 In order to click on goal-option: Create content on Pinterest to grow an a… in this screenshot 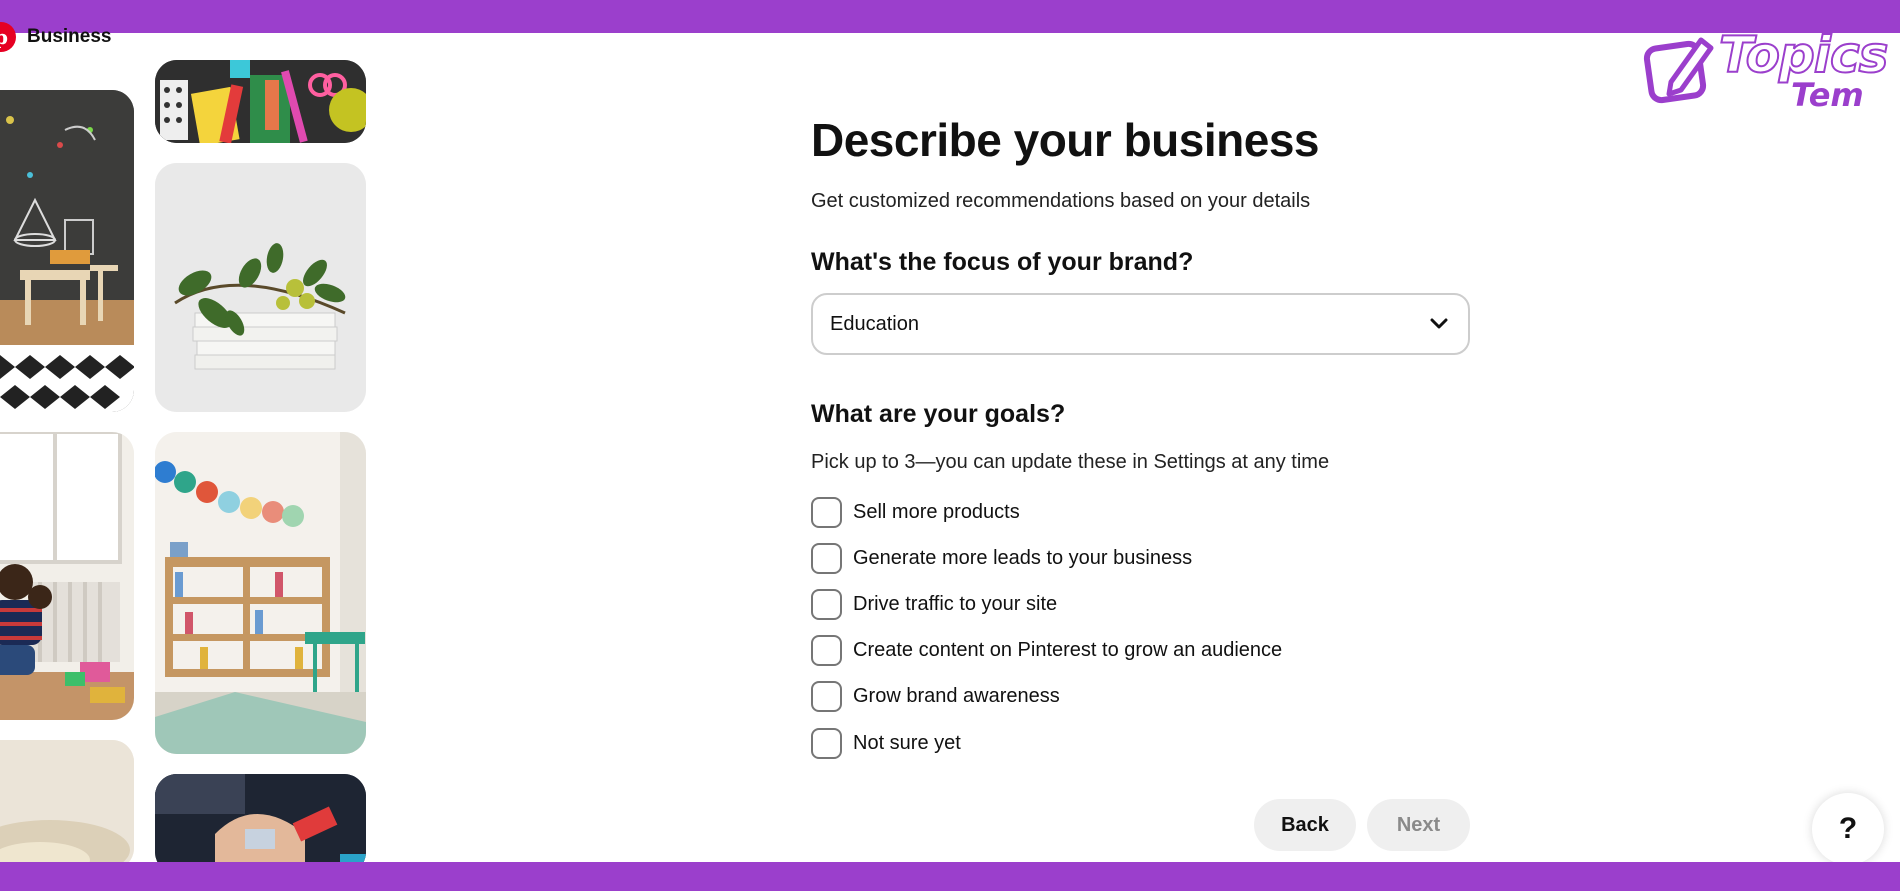, I will do `click(1046, 650)`.